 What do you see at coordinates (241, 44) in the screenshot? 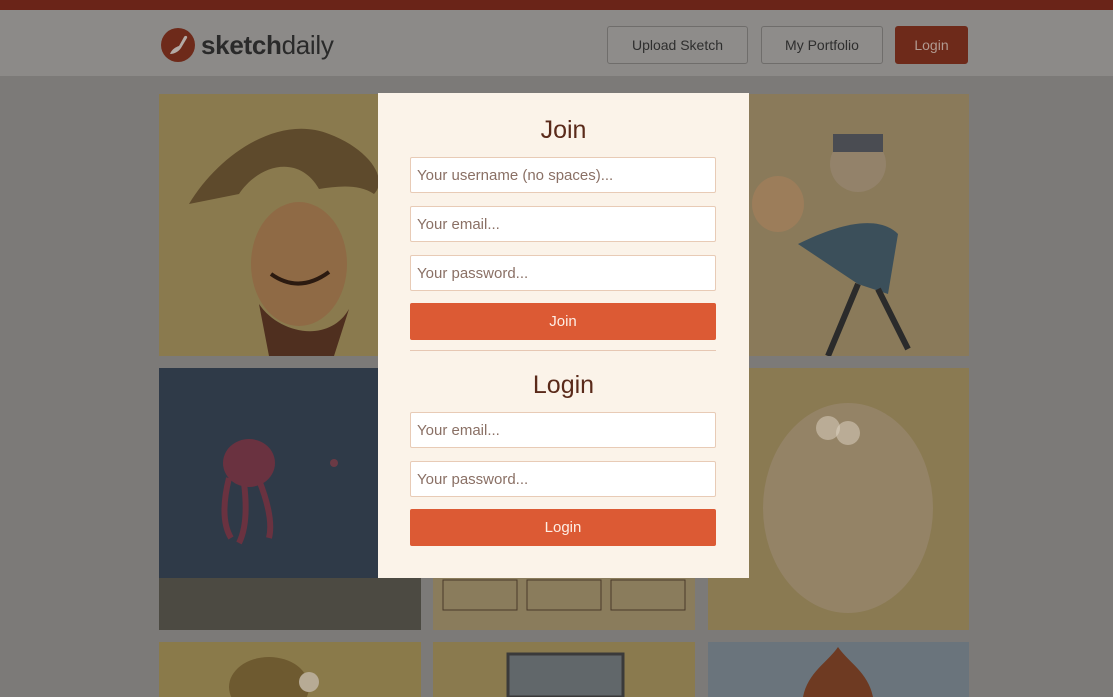
I see `logo-text-bold: sketch` at bounding box center [241, 44].